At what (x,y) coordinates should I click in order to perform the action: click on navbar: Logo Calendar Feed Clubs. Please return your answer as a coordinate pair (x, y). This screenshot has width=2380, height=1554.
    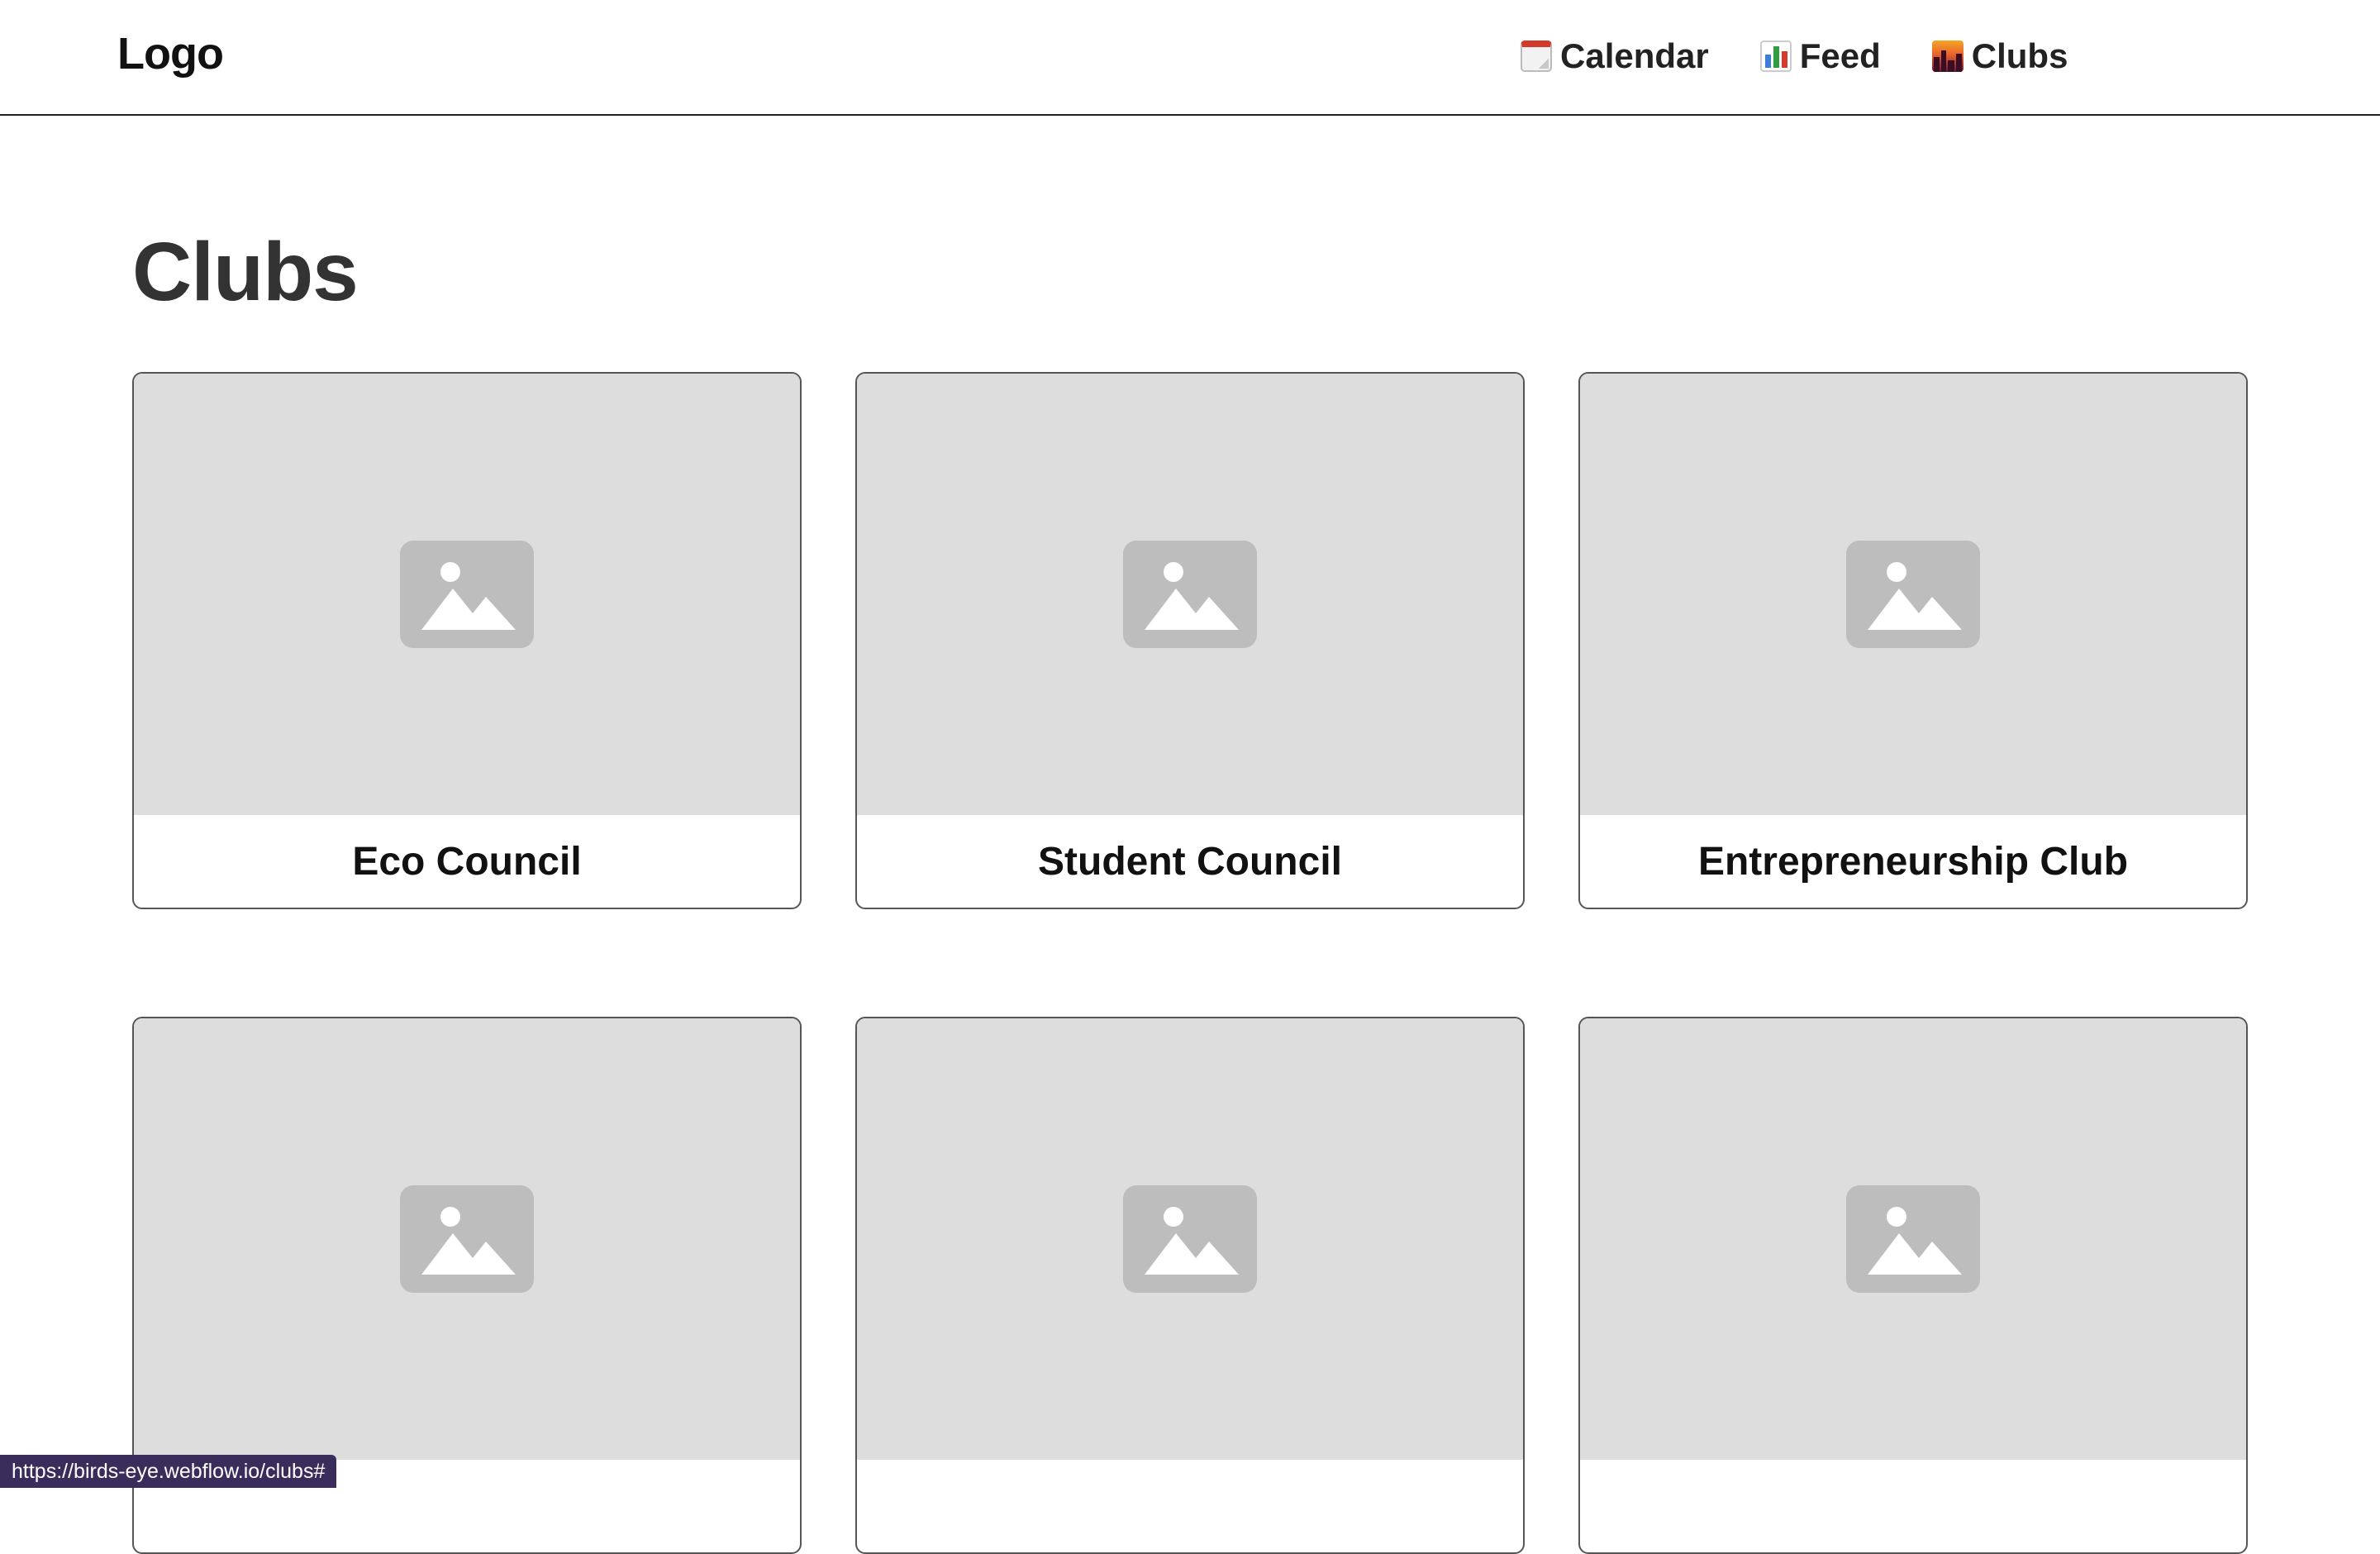
    Looking at the image, I should click on (1190, 58).